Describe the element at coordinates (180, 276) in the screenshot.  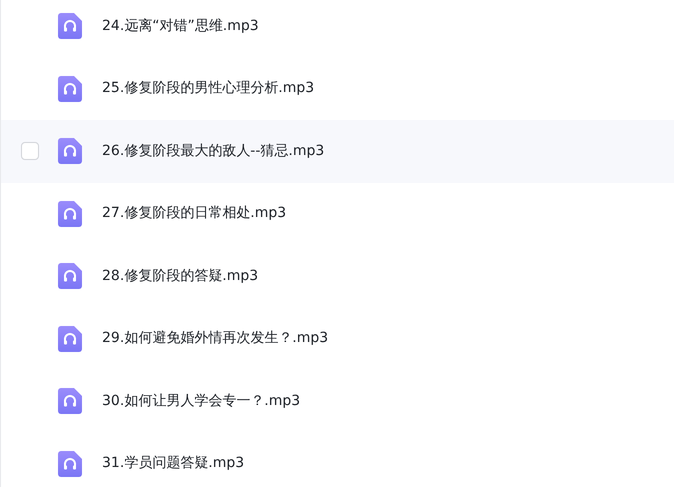
I see `file-name: 28.修复阶段的答疑.mp3` at that location.